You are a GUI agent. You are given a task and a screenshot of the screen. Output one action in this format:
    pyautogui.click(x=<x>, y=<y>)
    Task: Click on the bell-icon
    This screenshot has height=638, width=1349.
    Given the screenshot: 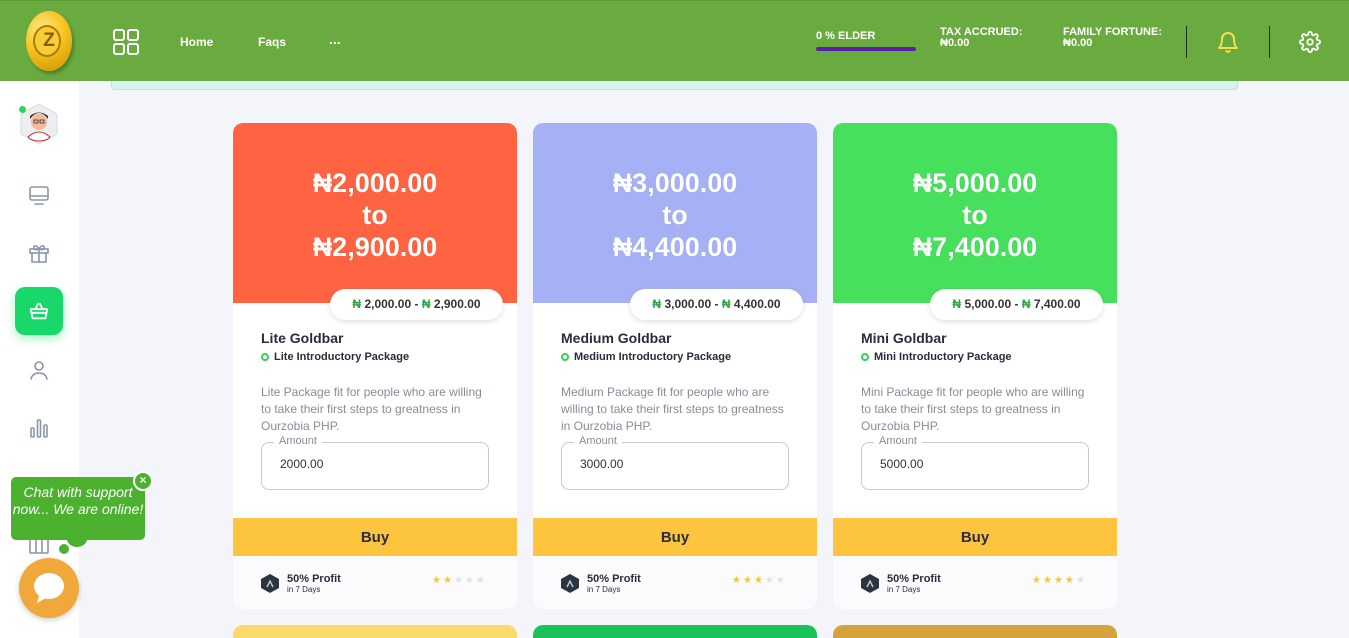 What is the action you would take?
    pyautogui.click(x=1228, y=42)
    